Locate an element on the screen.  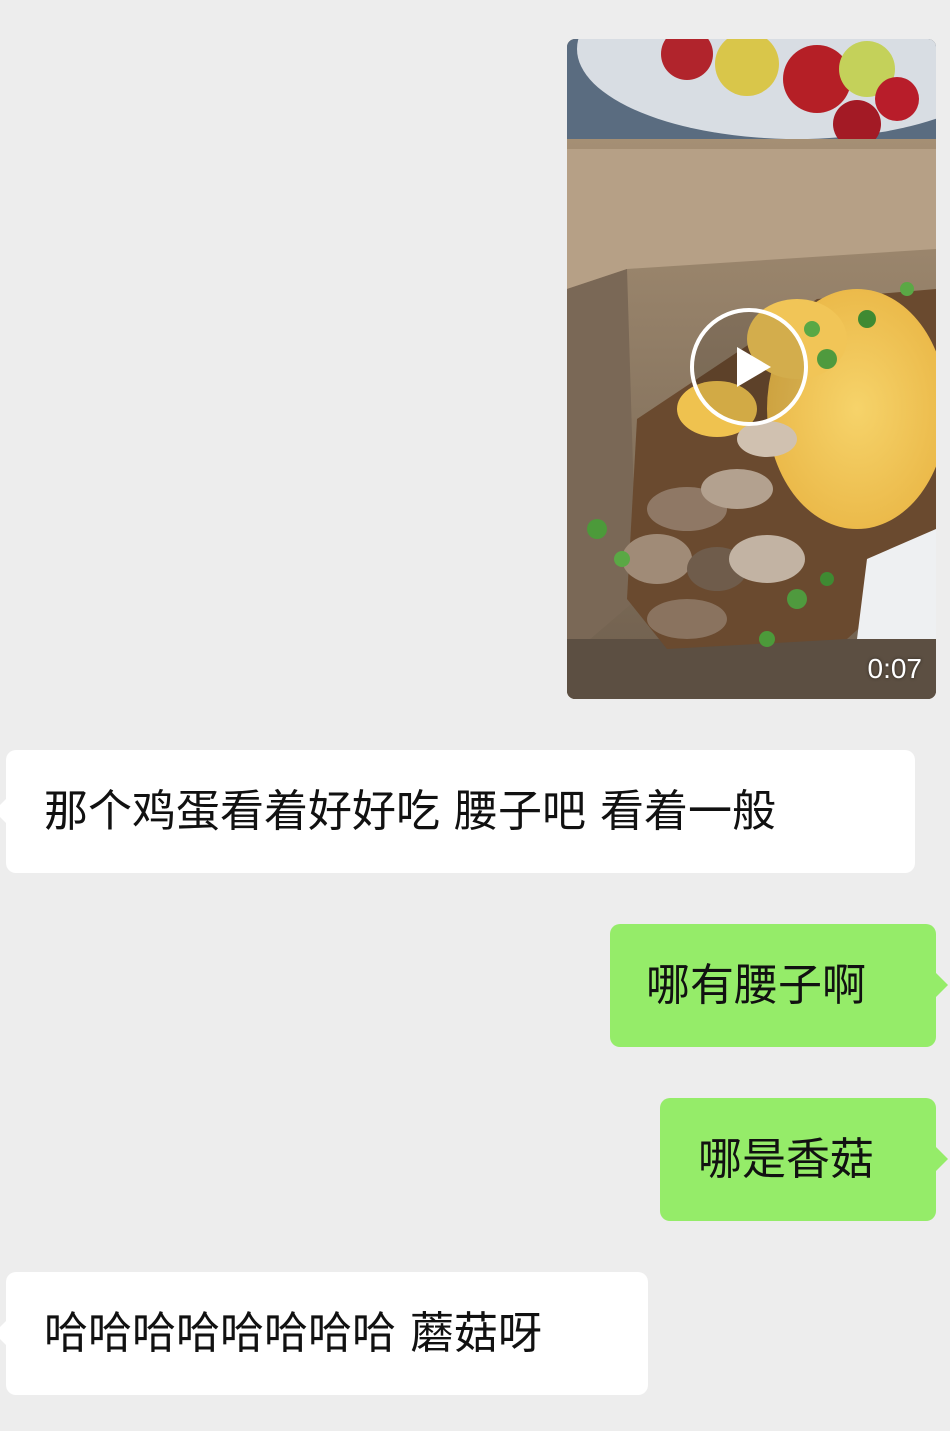
outgoing-message: 哪是香菇 is located at coordinates (804, 1159).